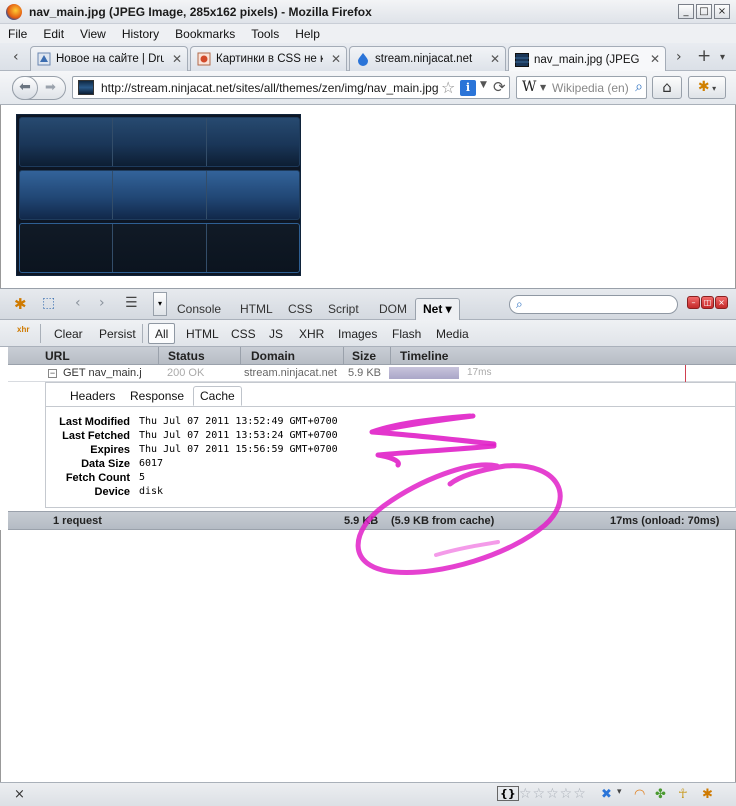 This screenshot has width=736, height=806. What do you see at coordinates (300, 309) in the screenshot?
I see `tab-css: CSS` at bounding box center [300, 309].